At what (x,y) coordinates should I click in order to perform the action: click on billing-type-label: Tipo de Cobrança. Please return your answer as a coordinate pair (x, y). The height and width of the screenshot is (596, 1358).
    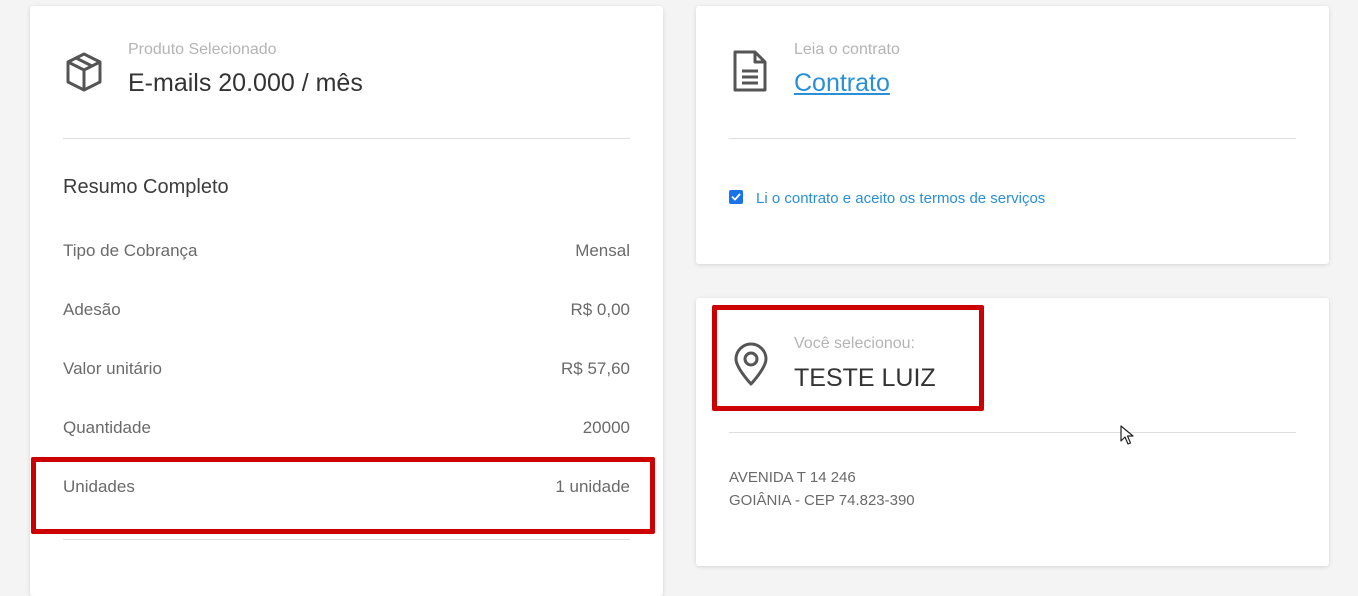
    Looking at the image, I should click on (130, 250).